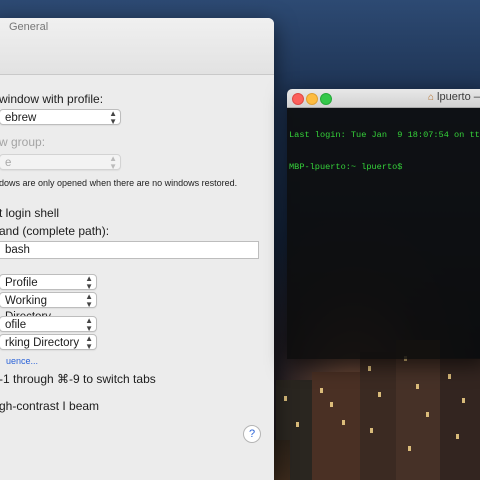 This screenshot has height=480, width=480. I want to click on close-window-icon, so click(298, 99).